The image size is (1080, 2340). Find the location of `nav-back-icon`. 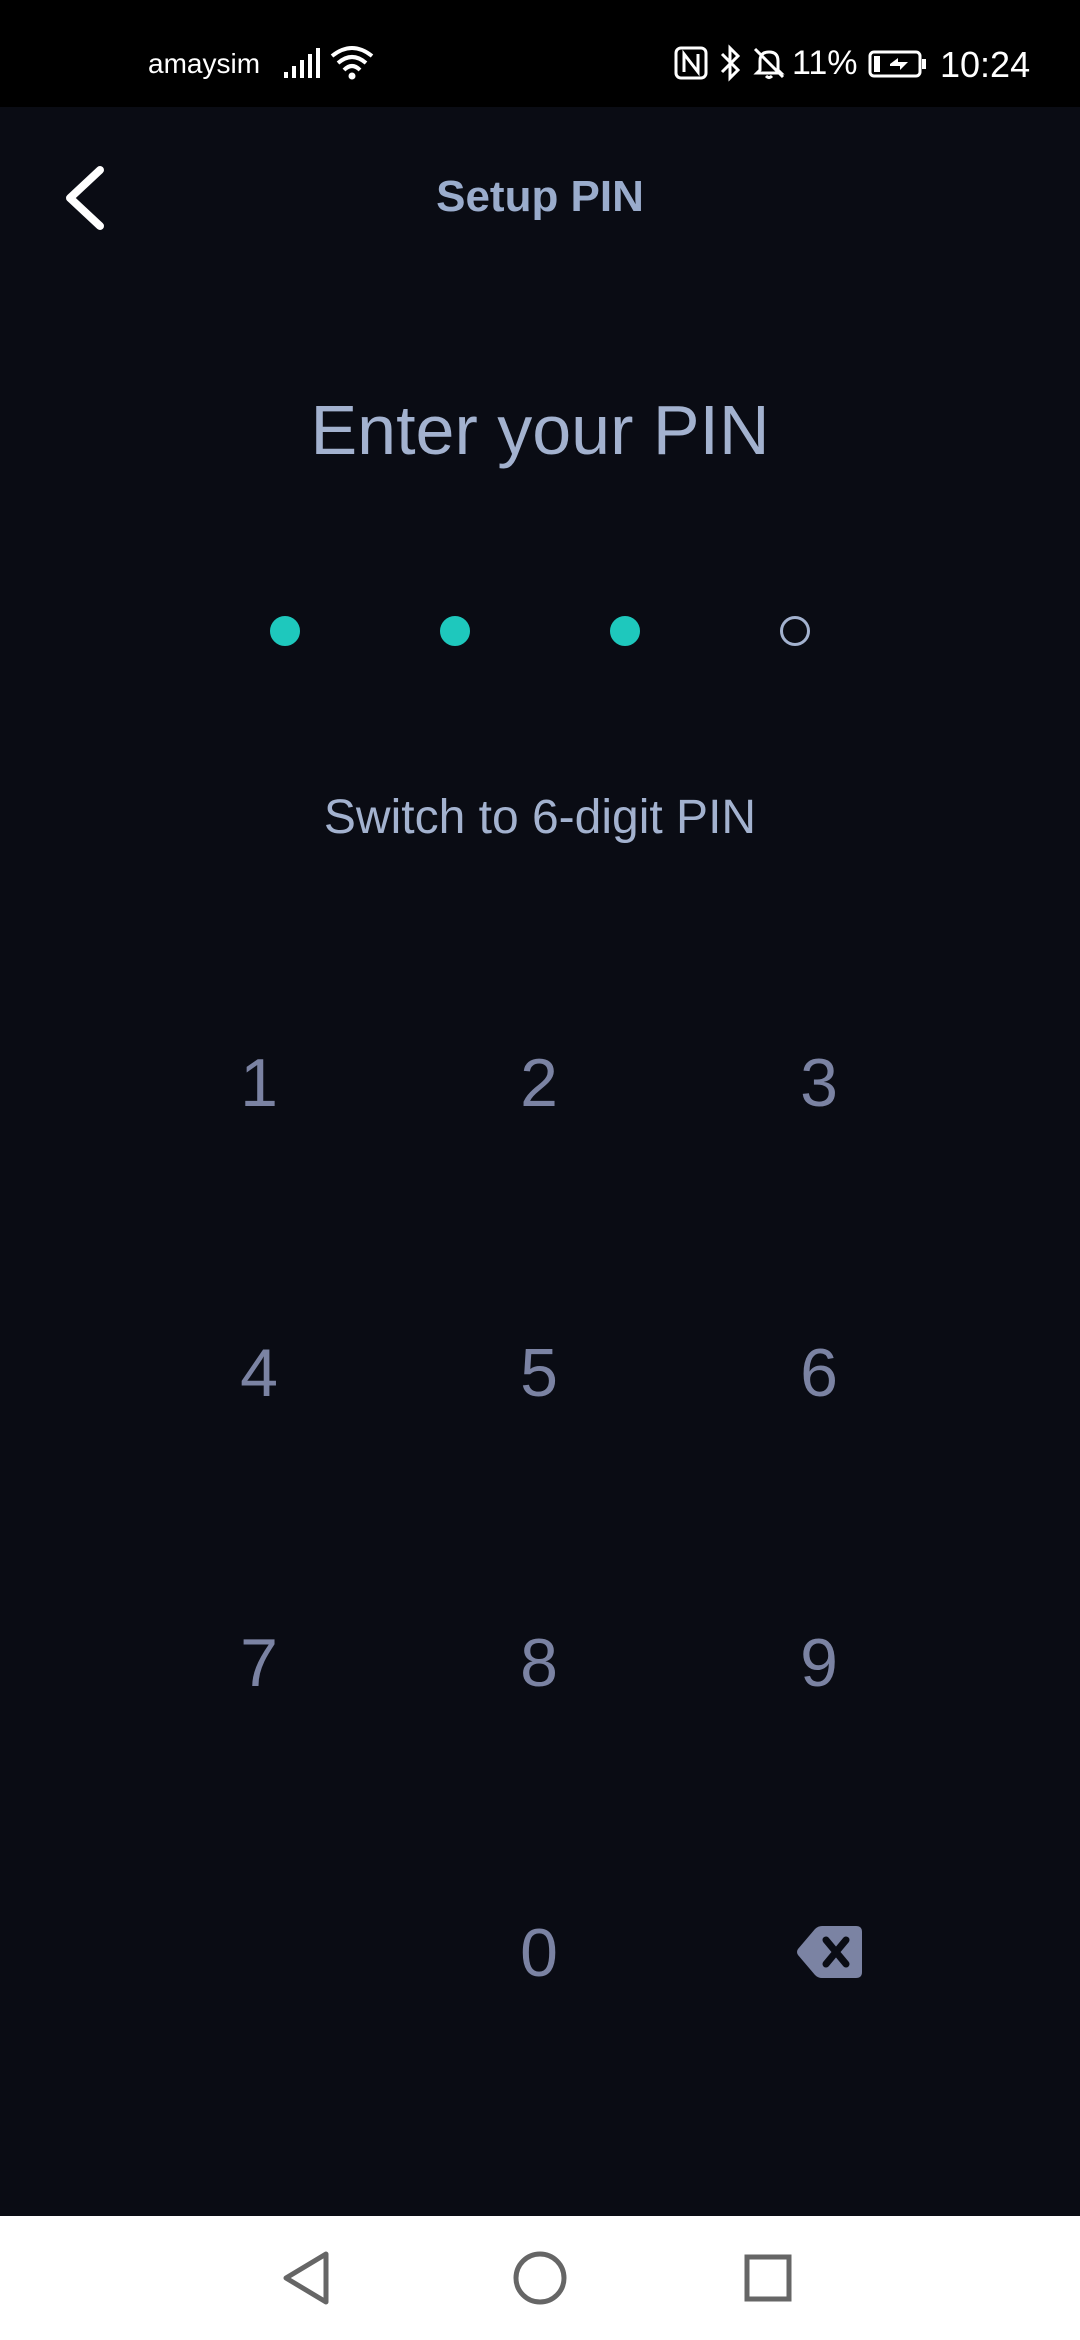

nav-back-icon is located at coordinates (306, 2278).